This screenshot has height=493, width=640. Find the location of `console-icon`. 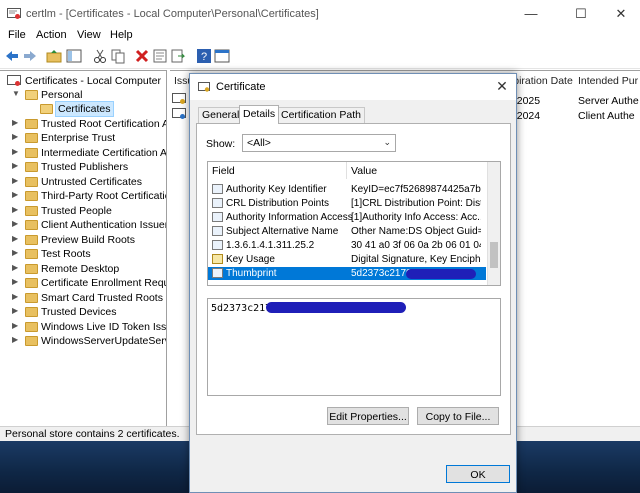

console-icon is located at coordinates (222, 56).